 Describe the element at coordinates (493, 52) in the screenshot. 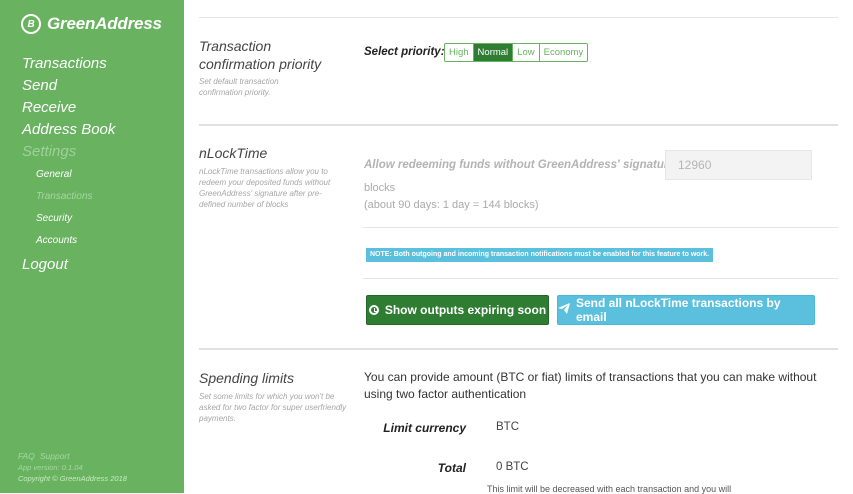

I see `priority-normal: Normal` at that location.